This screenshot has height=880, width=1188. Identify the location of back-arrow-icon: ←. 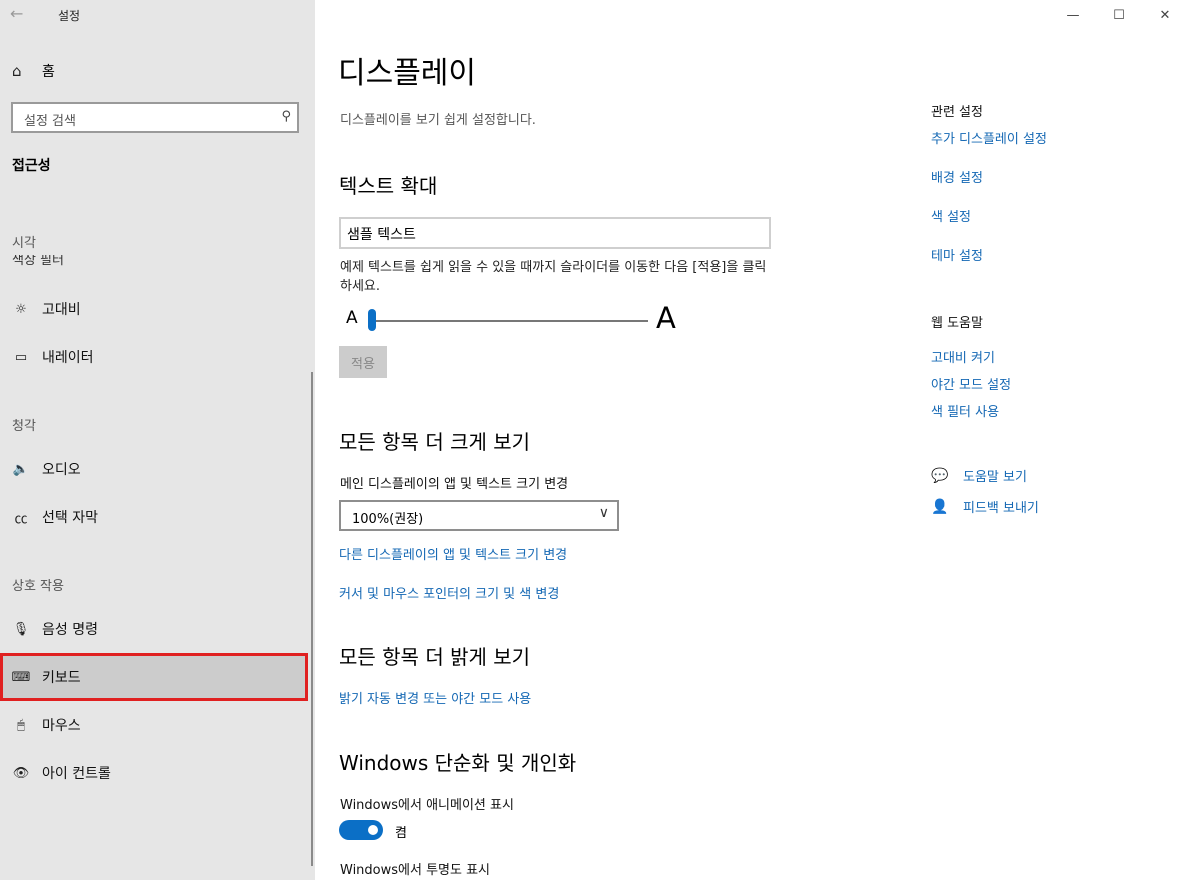
(16, 13).